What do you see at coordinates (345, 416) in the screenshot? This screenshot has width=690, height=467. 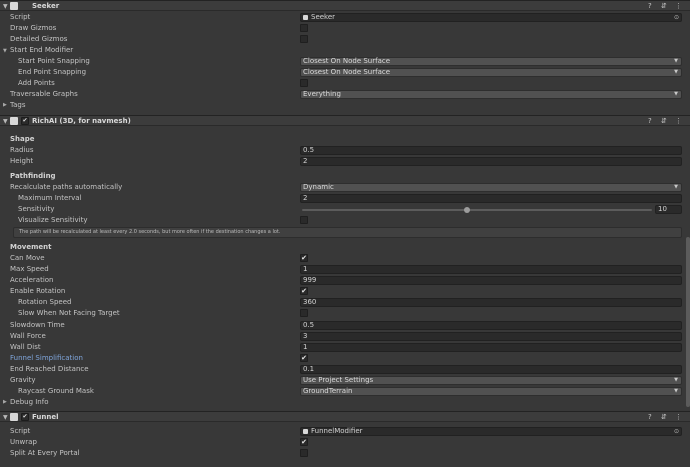 I see `funnel-component-header: ▼ ✔ Funnel ? ⇵ ⋮` at bounding box center [345, 416].